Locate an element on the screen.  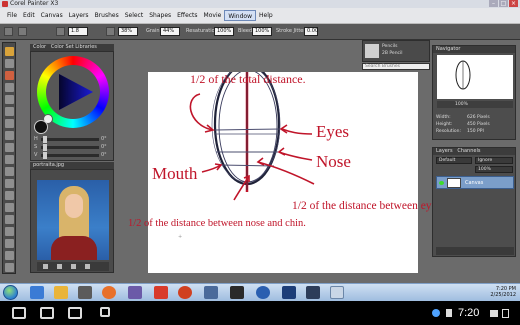
value-slider is located at coordinates (70, 155).